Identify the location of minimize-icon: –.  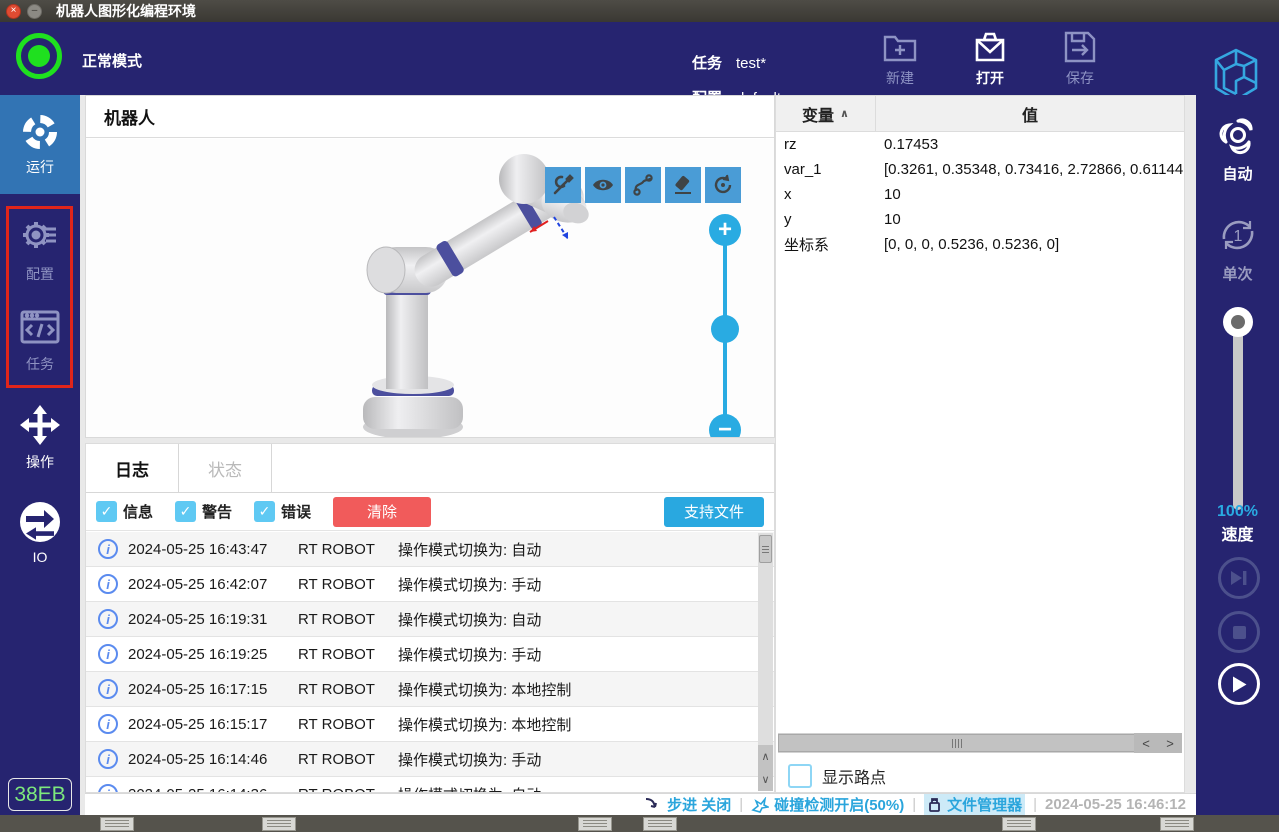
(34, 11).